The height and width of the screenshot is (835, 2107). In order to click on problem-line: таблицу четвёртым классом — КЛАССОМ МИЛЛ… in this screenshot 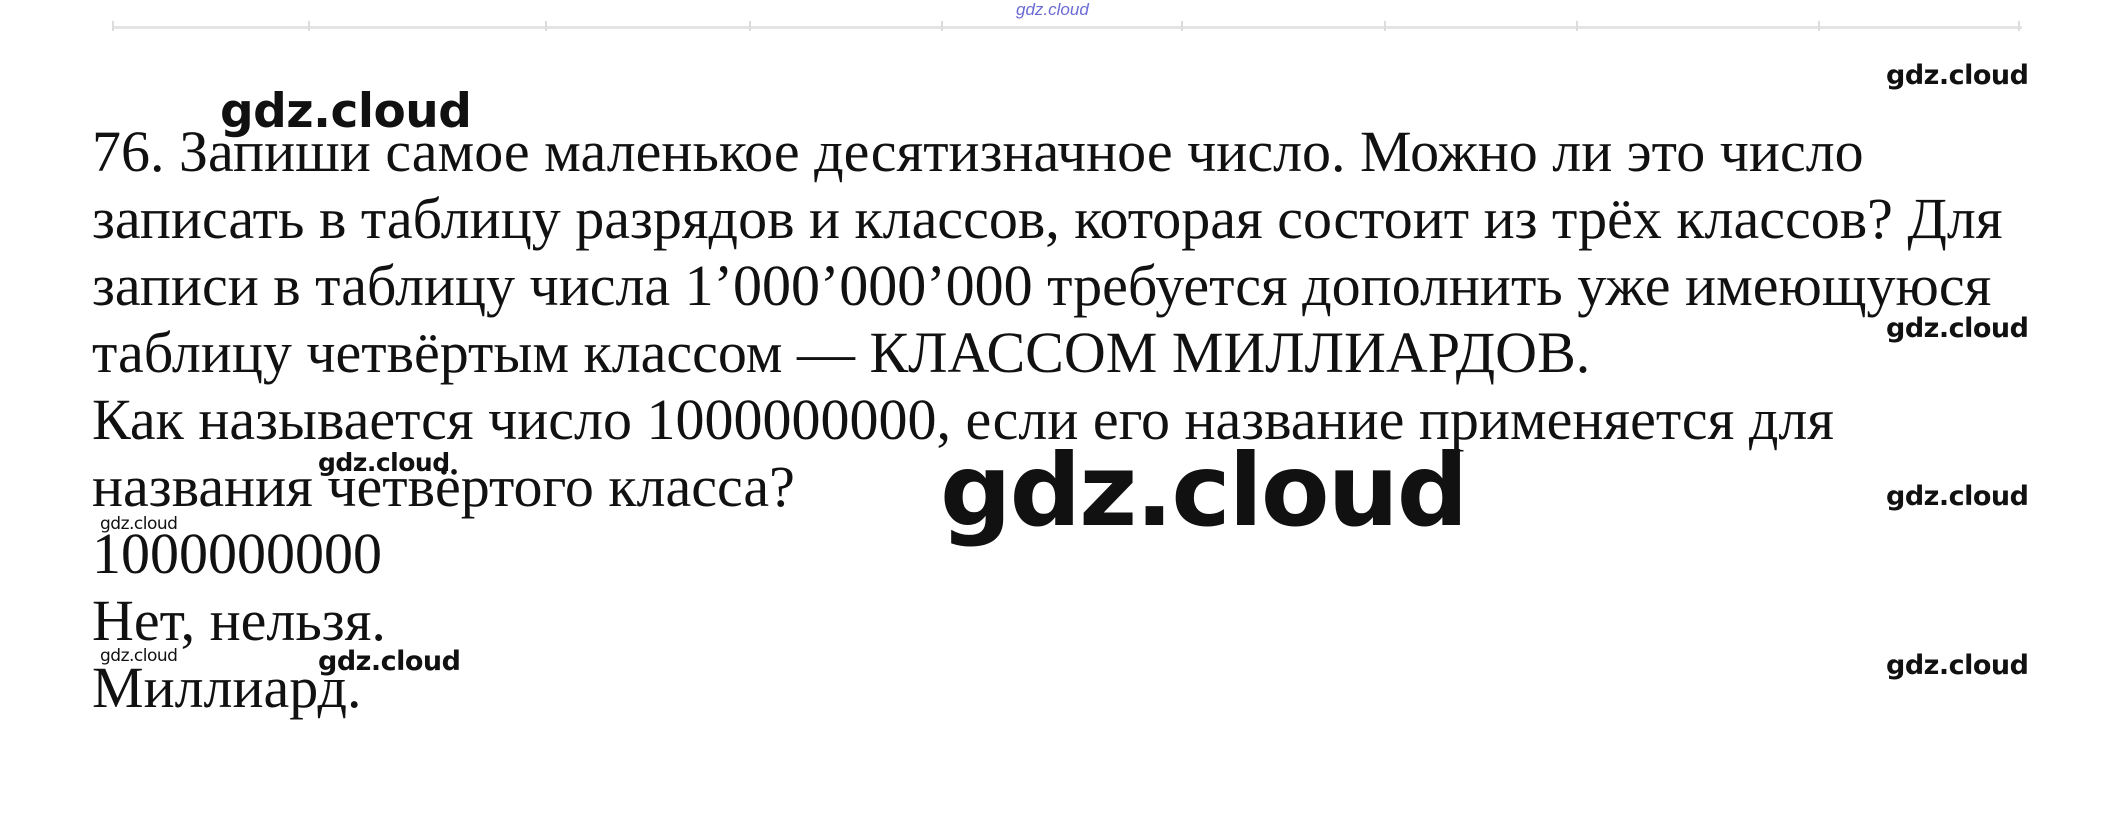, I will do `click(841, 352)`.